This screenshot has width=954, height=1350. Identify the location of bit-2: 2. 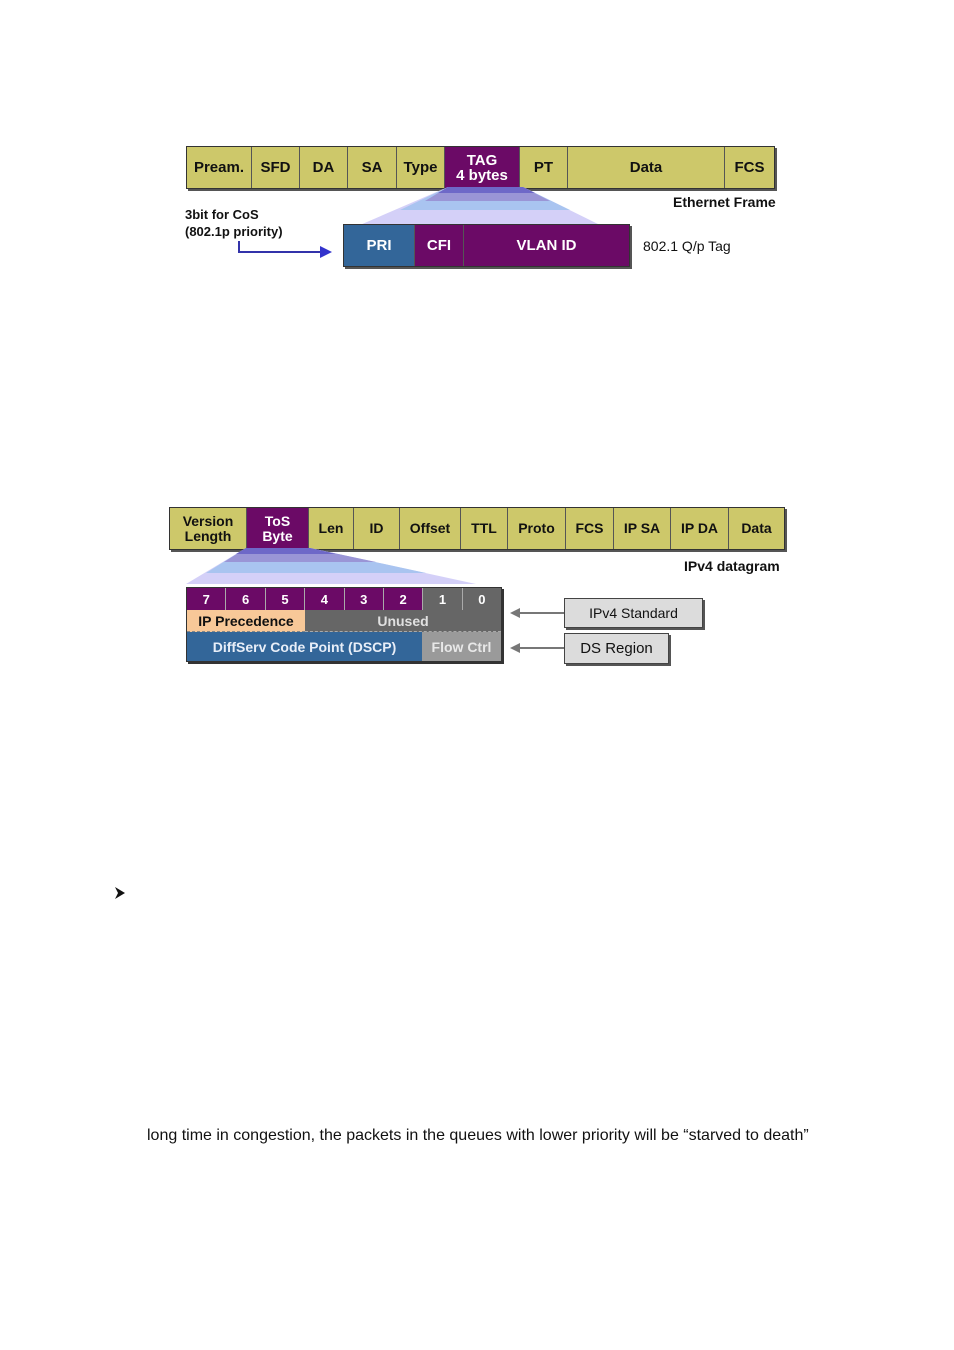
(403, 599).